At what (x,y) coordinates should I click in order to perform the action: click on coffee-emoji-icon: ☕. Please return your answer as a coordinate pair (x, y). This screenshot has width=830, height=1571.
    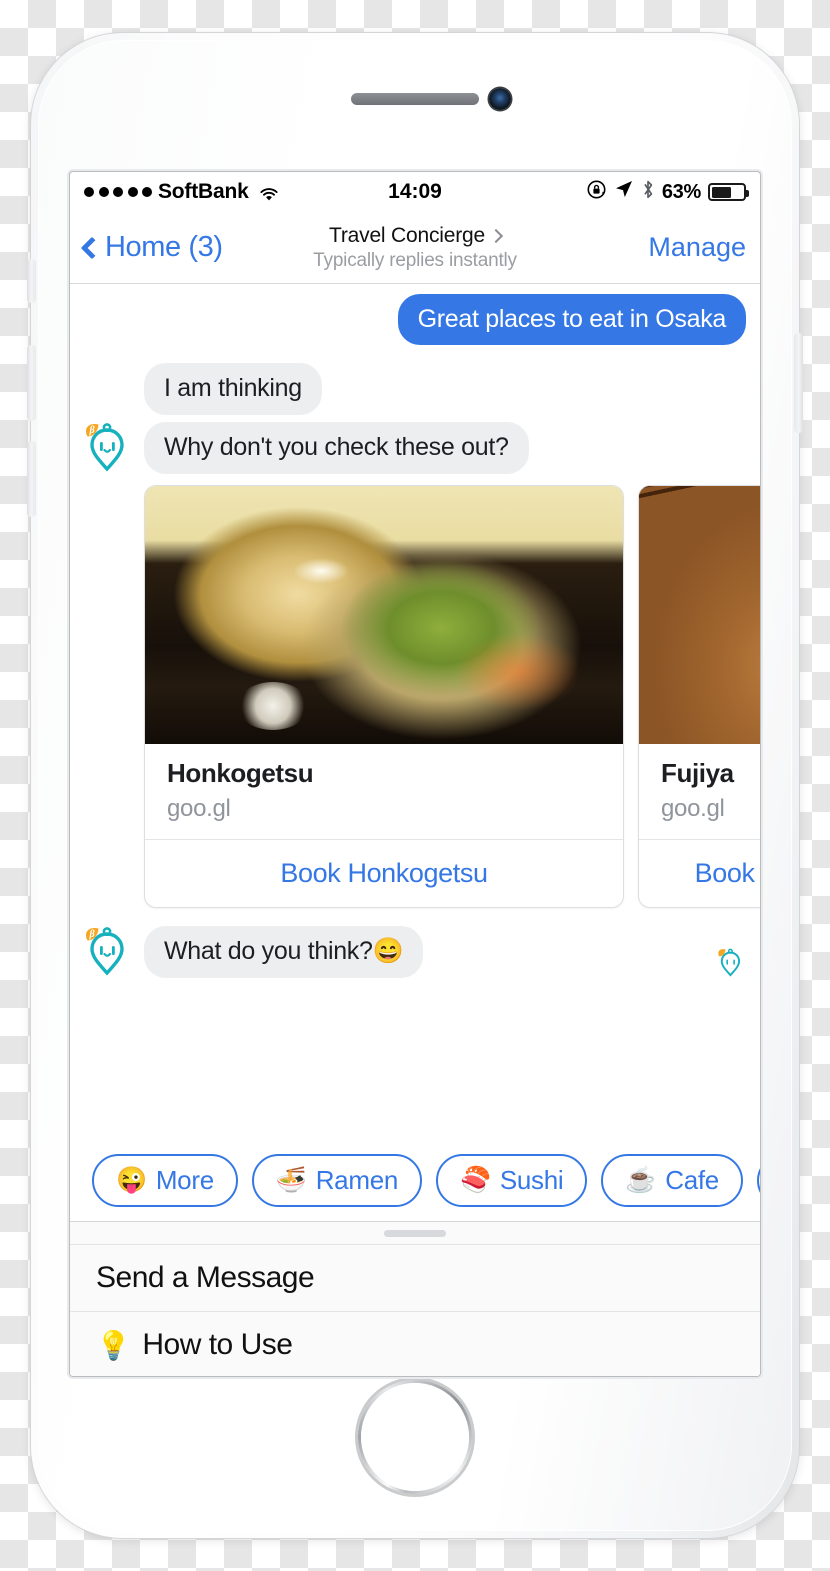
    Looking at the image, I should click on (641, 1180).